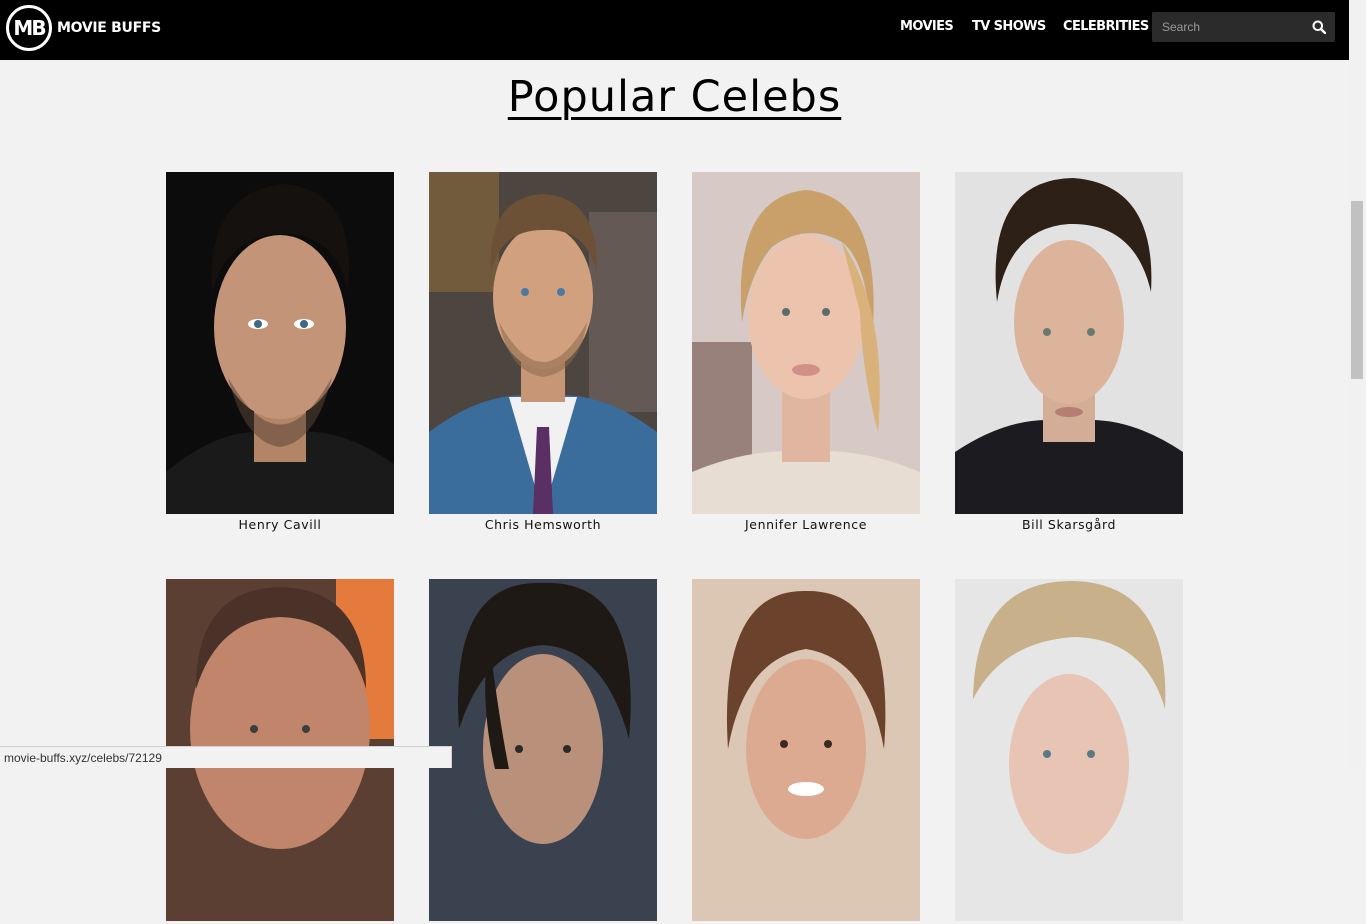 Image resolution: width=1366 pixels, height=924 pixels. Describe the element at coordinates (280, 524) in the screenshot. I see `celeb-name: Henry Cavill` at that location.